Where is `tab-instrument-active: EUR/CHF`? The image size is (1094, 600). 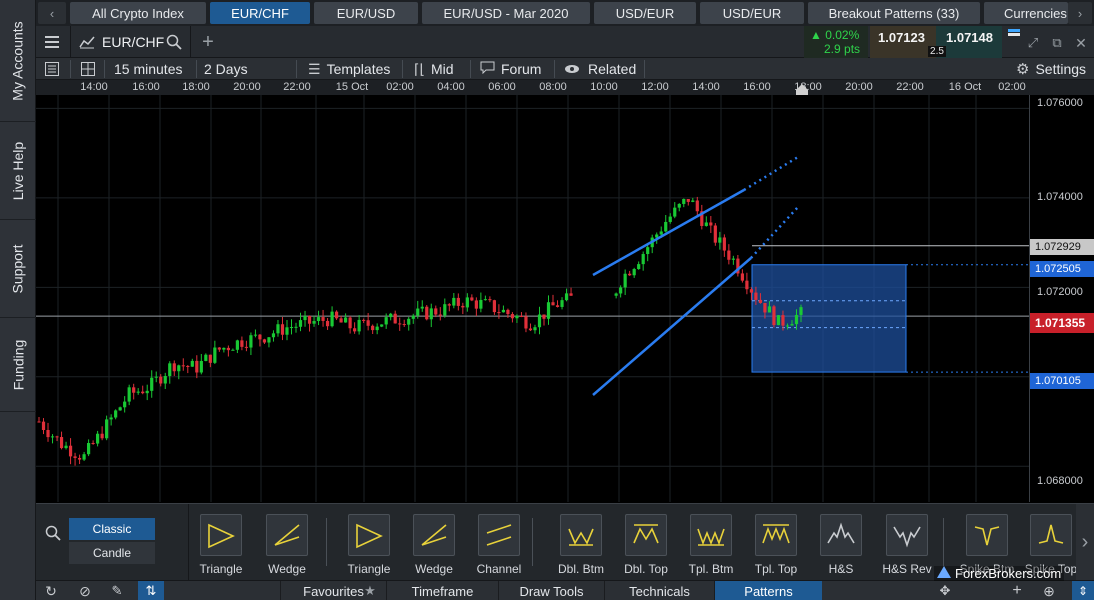
tab-instrument-active: EUR/CHF is located at coordinates (260, 13).